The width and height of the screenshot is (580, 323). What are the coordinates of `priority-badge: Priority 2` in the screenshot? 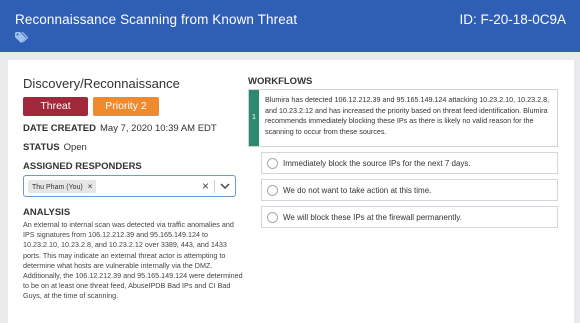 It's located at (126, 106).